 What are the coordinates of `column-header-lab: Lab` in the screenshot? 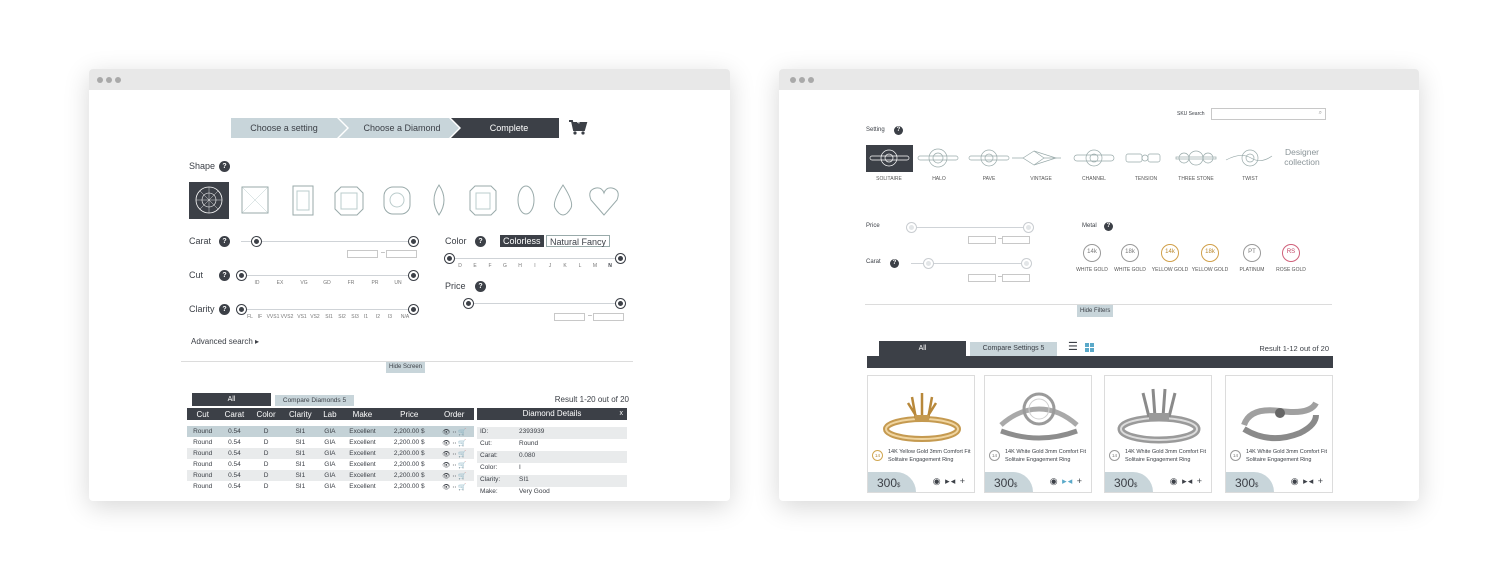 It's located at (329, 414).